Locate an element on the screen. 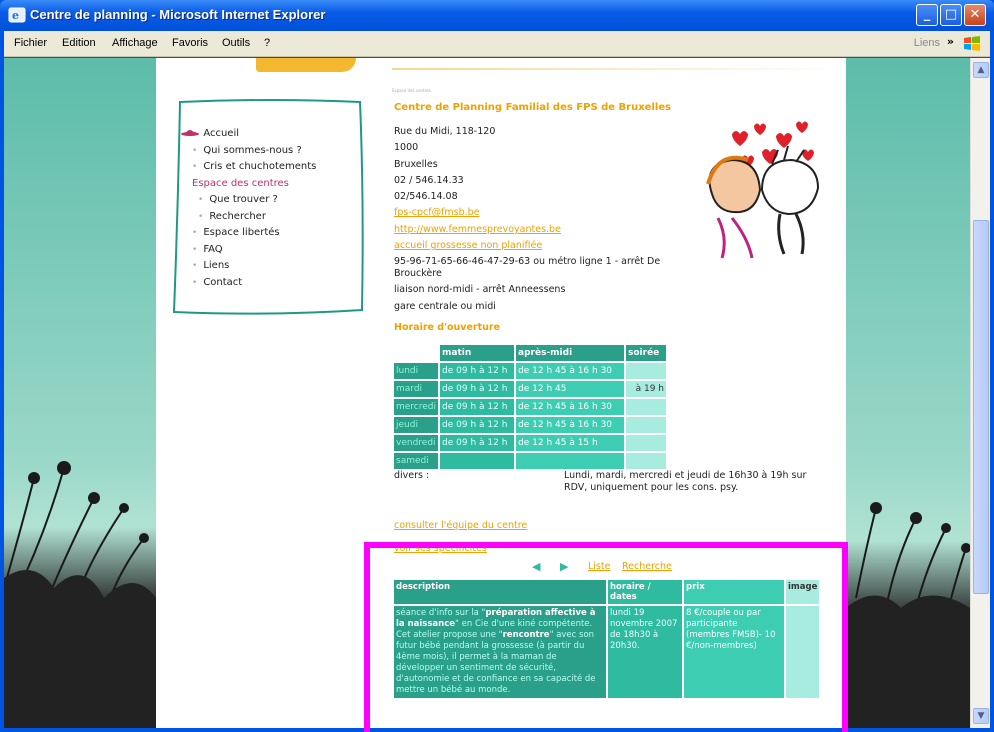 The height and width of the screenshot is (732, 994). nav-item-contact: • Contact is located at coordinates (254, 283).